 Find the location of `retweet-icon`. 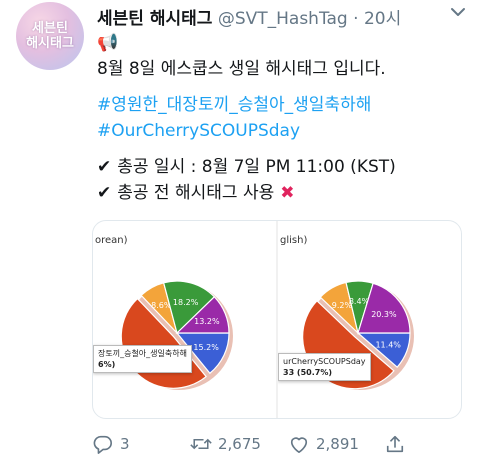

retweet-icon is located at coordinates (201, 444).